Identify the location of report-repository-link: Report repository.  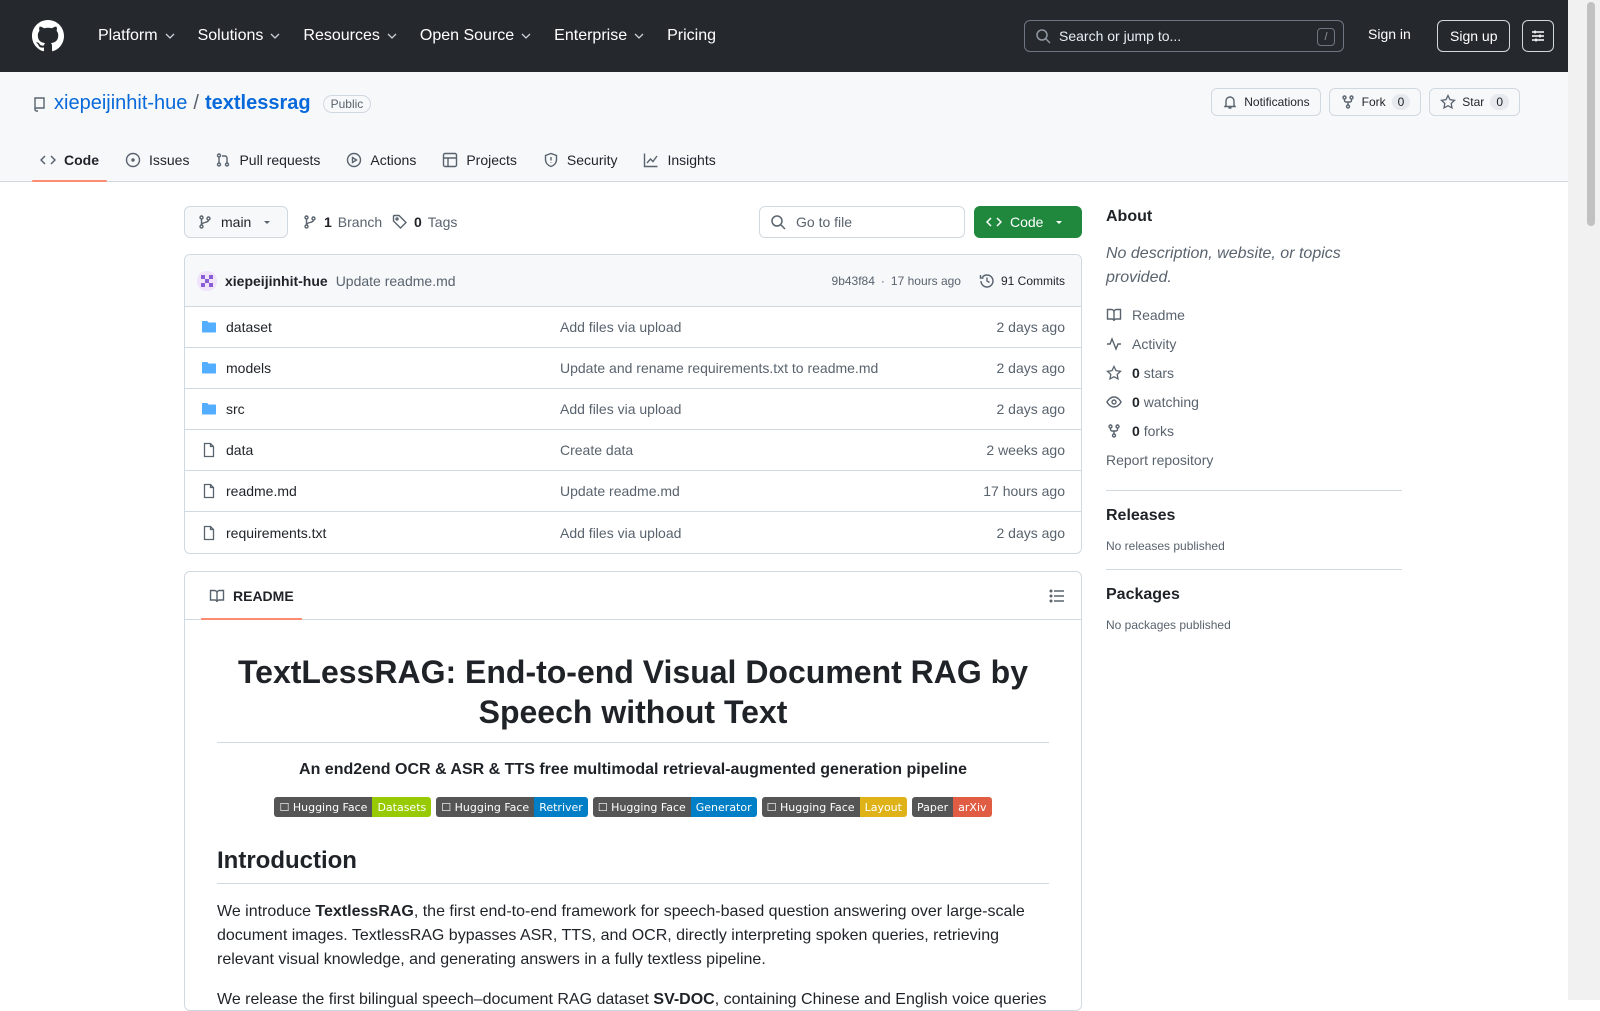
(1254, 459).